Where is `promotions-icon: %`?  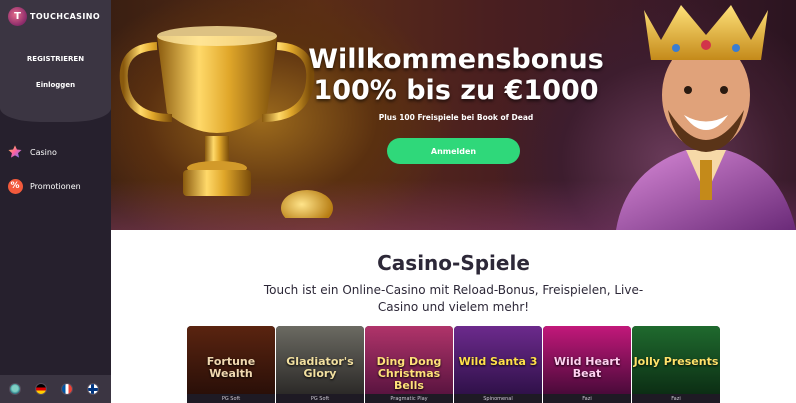 promotions-icon: % is located at coordinates (15, 186).